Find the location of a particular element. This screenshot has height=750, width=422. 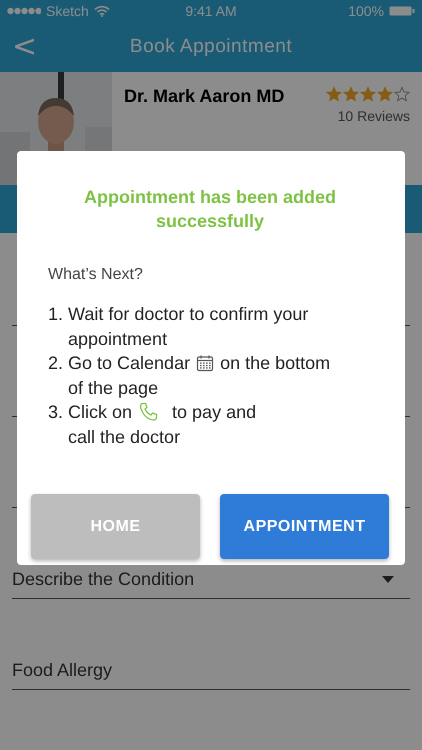

step-text: call the doctor is located at coordinates (124, 437).